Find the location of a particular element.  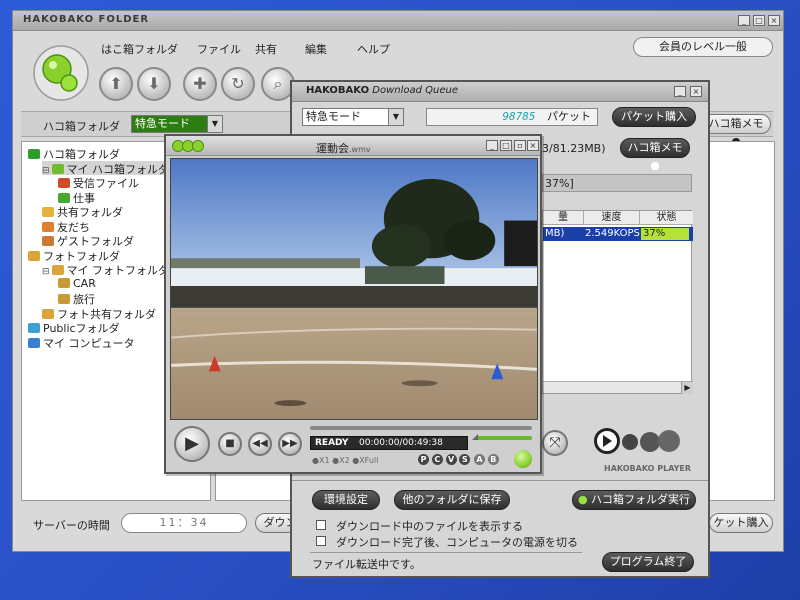

shutdown-checkbox is located at coordinates (321, 541).